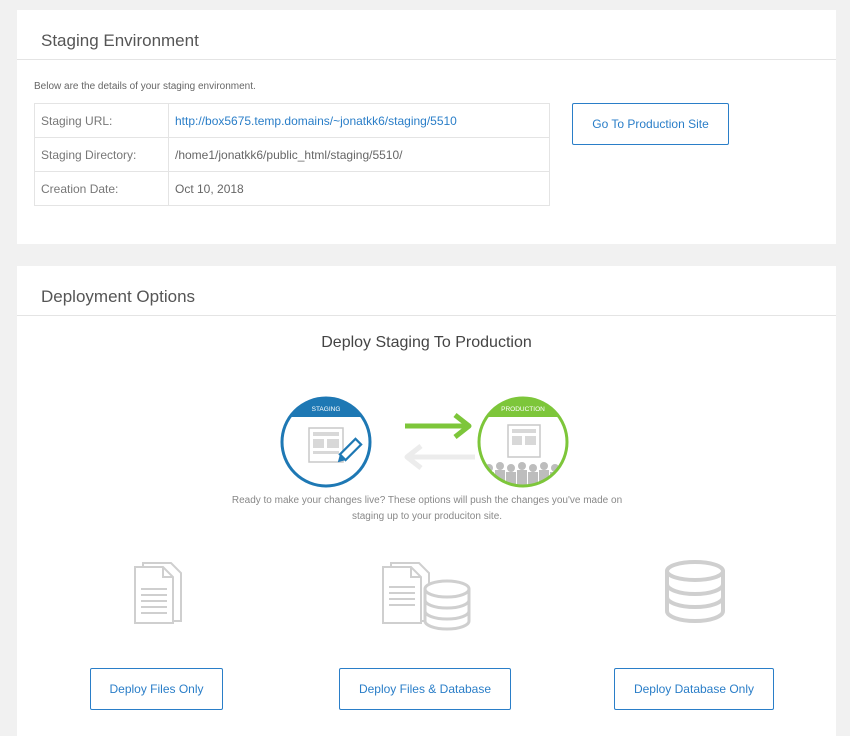  What do you see at coordinates (101, 188) in the screenshot?
I see `creation-date-label: Creation Date:` at bounding box center [101, 188].